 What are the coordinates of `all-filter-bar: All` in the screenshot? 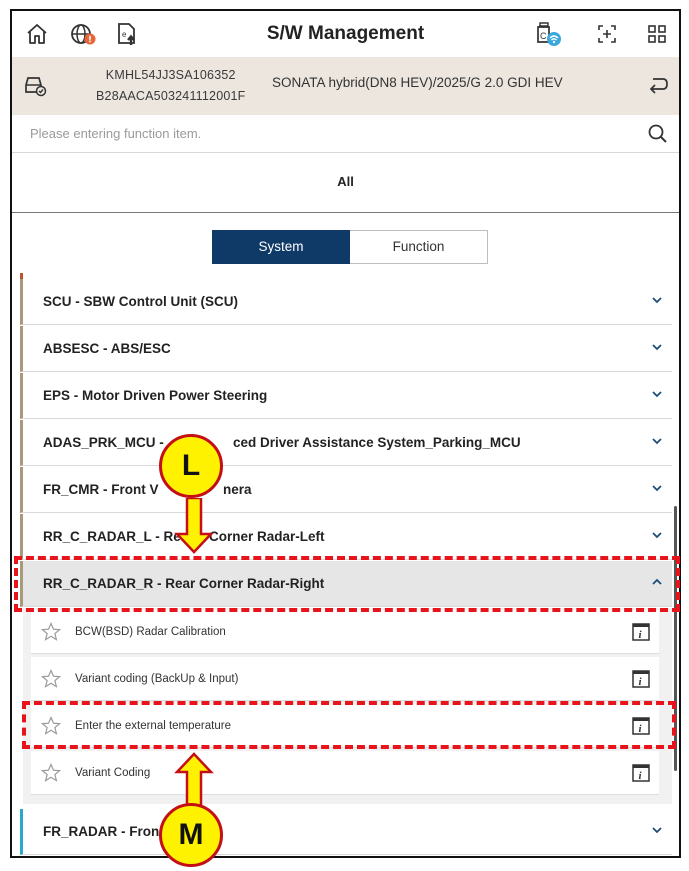 It's located at (345, 183).